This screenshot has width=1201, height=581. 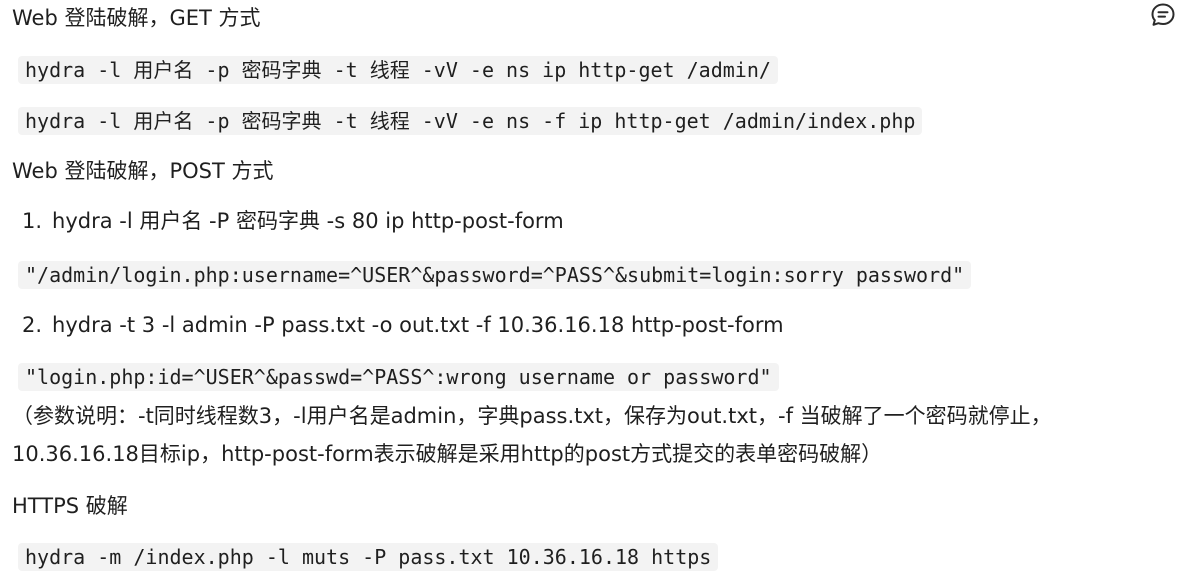 I want to click on list-item-number: 2., so click(x=32, y=325).